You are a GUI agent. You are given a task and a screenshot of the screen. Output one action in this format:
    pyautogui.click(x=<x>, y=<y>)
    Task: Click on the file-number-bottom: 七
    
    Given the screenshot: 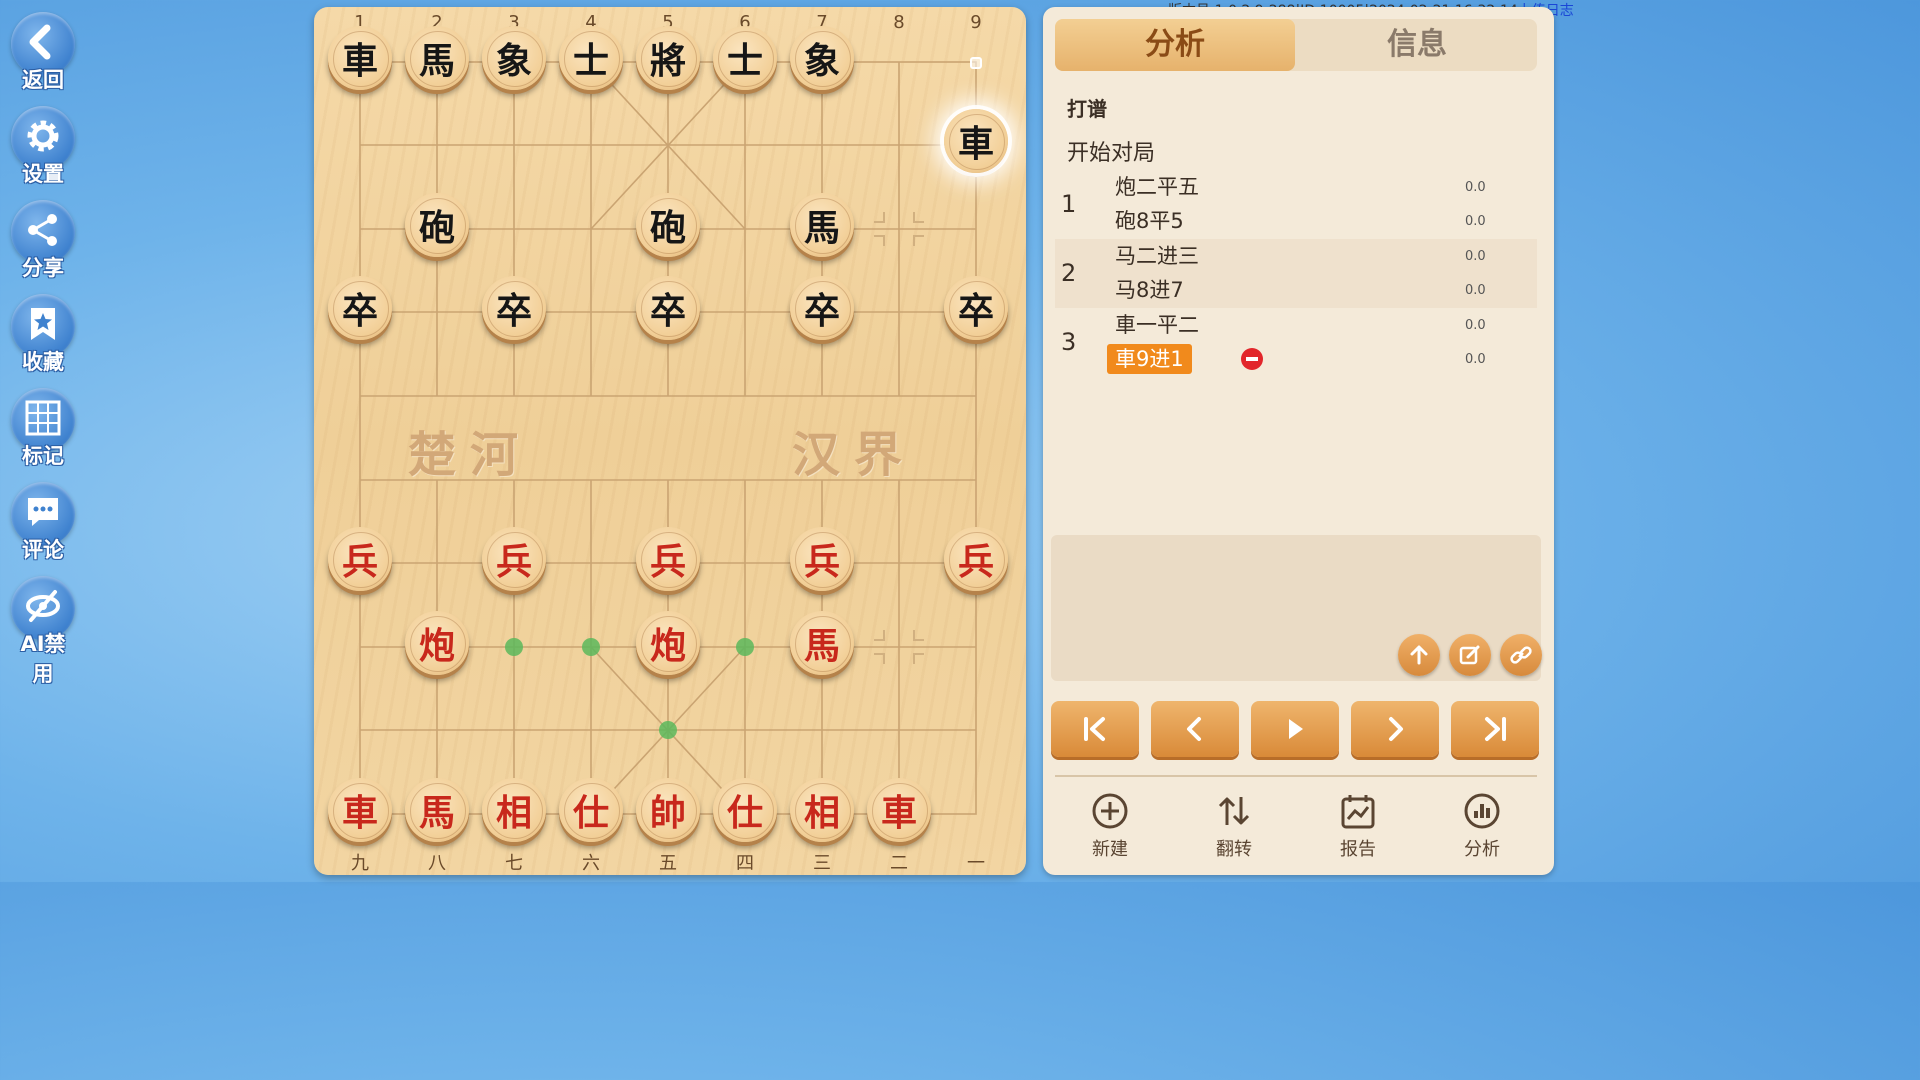 What is the action you would take?
    pyautogui.click(x=514, y=863)
    